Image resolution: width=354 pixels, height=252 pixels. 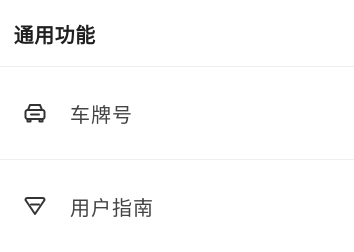 What do you see at coordinates (112, 207) in the screenshot?
I see `menu-item-label: 用户指南` at bounding box center [112, 207].